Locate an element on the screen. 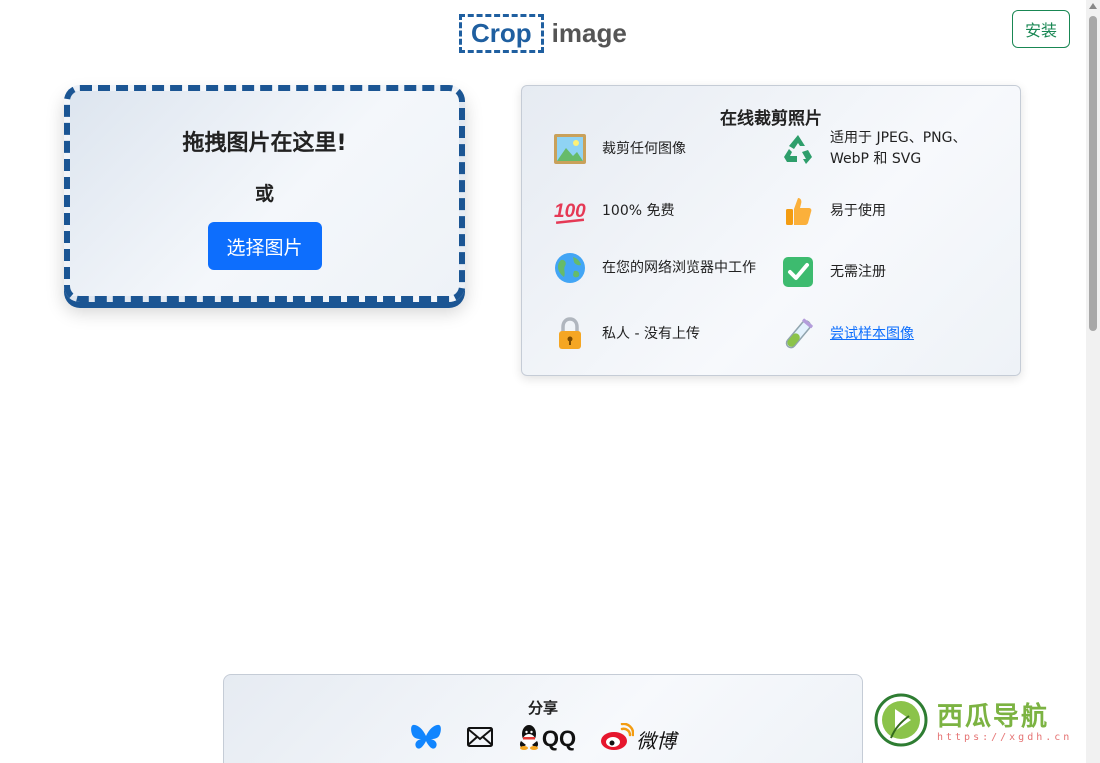  email-share-button is located at coordinates (480, 739).